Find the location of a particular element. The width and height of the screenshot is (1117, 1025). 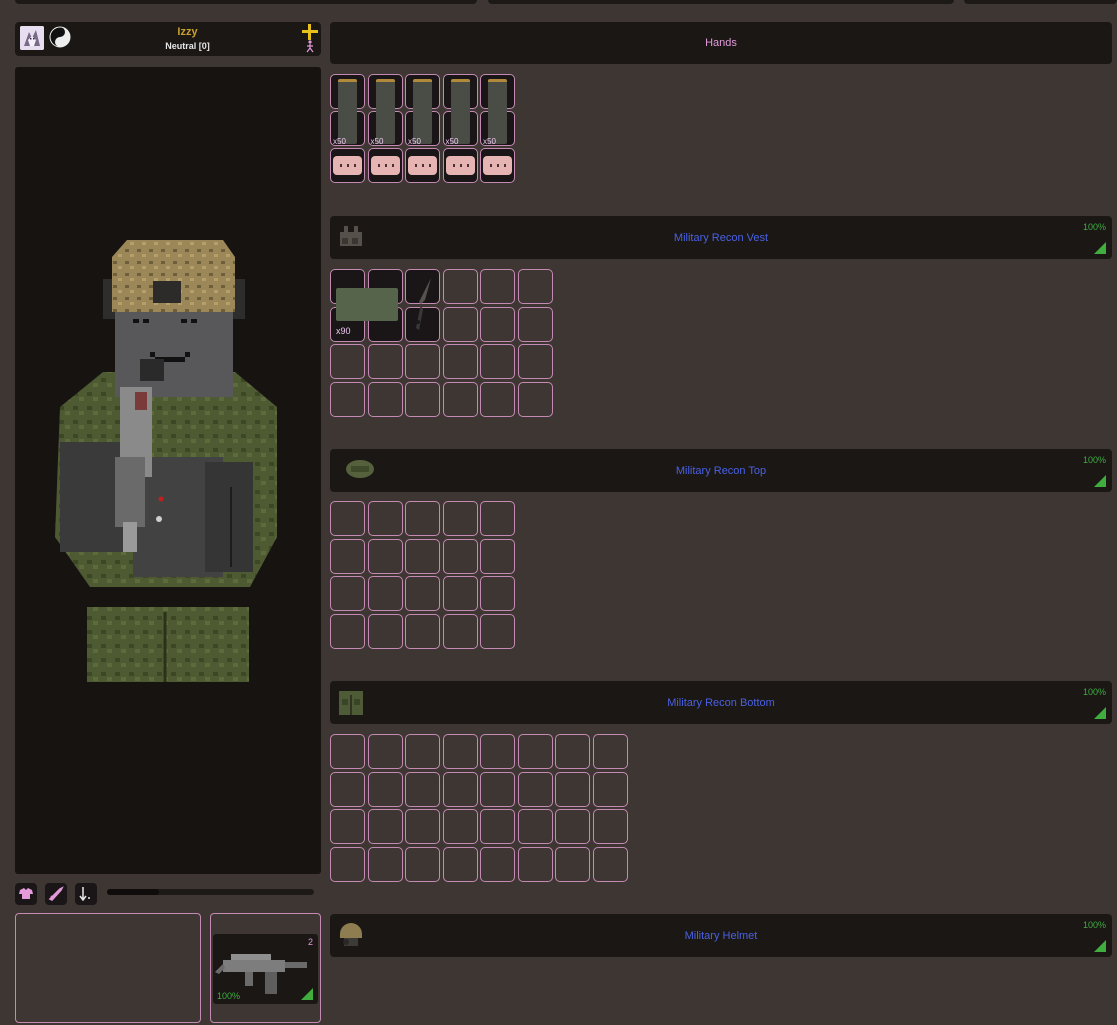

drop-button is located at coordinates (86, 894).